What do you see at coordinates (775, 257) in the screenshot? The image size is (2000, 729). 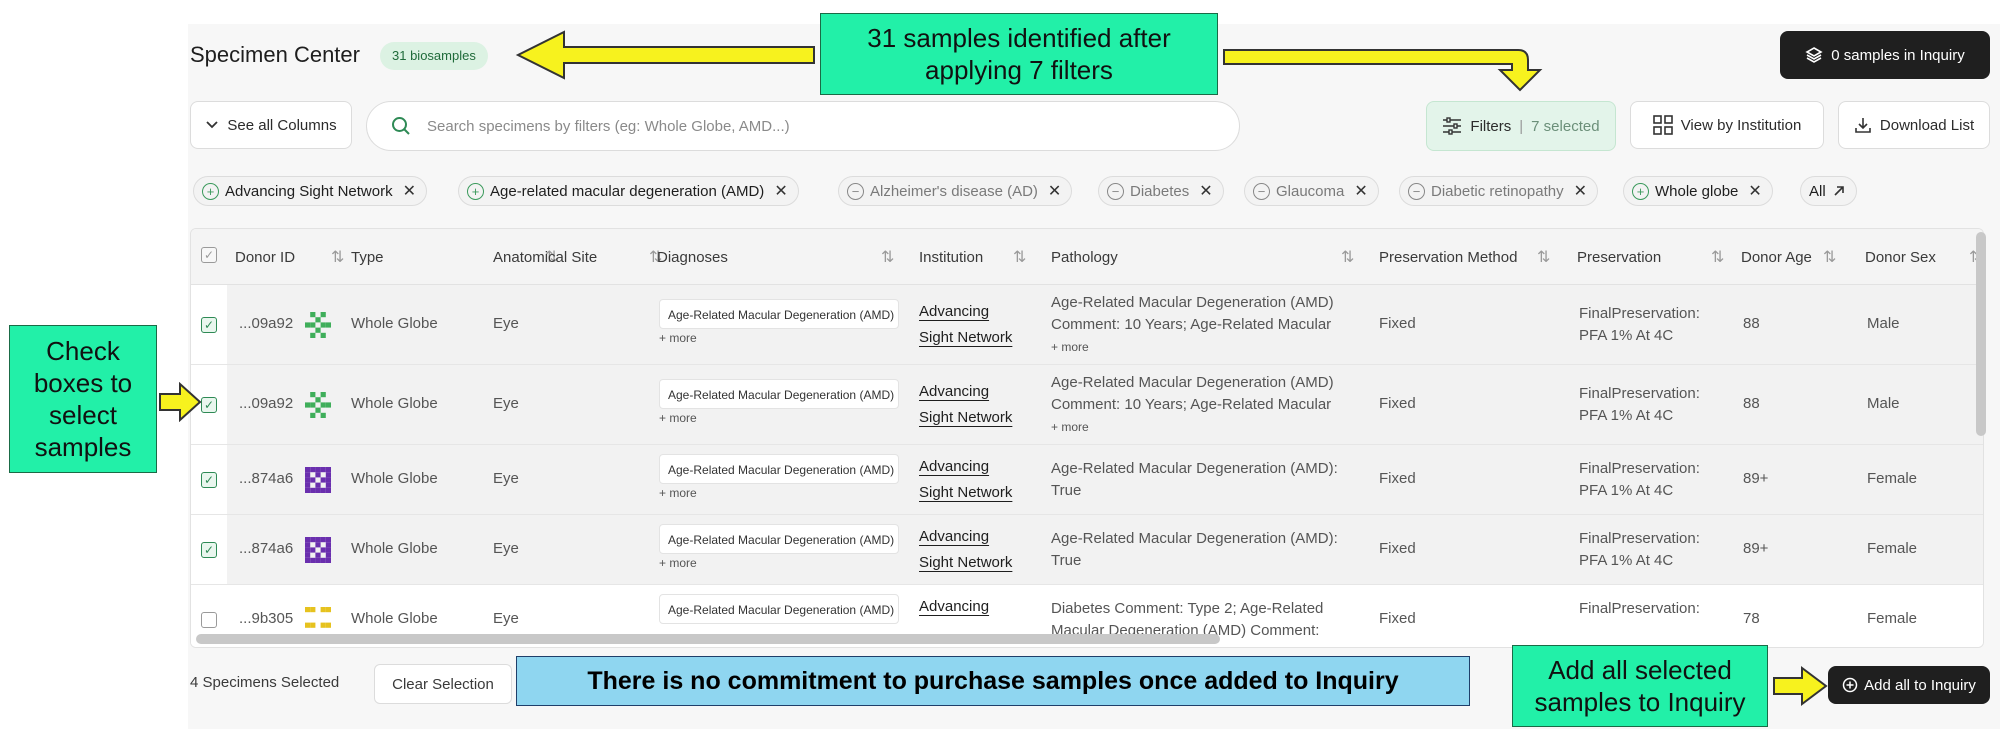 I see `column-header-diagnoses: Diagnoses ⇅` at bounding box center [775, 257].